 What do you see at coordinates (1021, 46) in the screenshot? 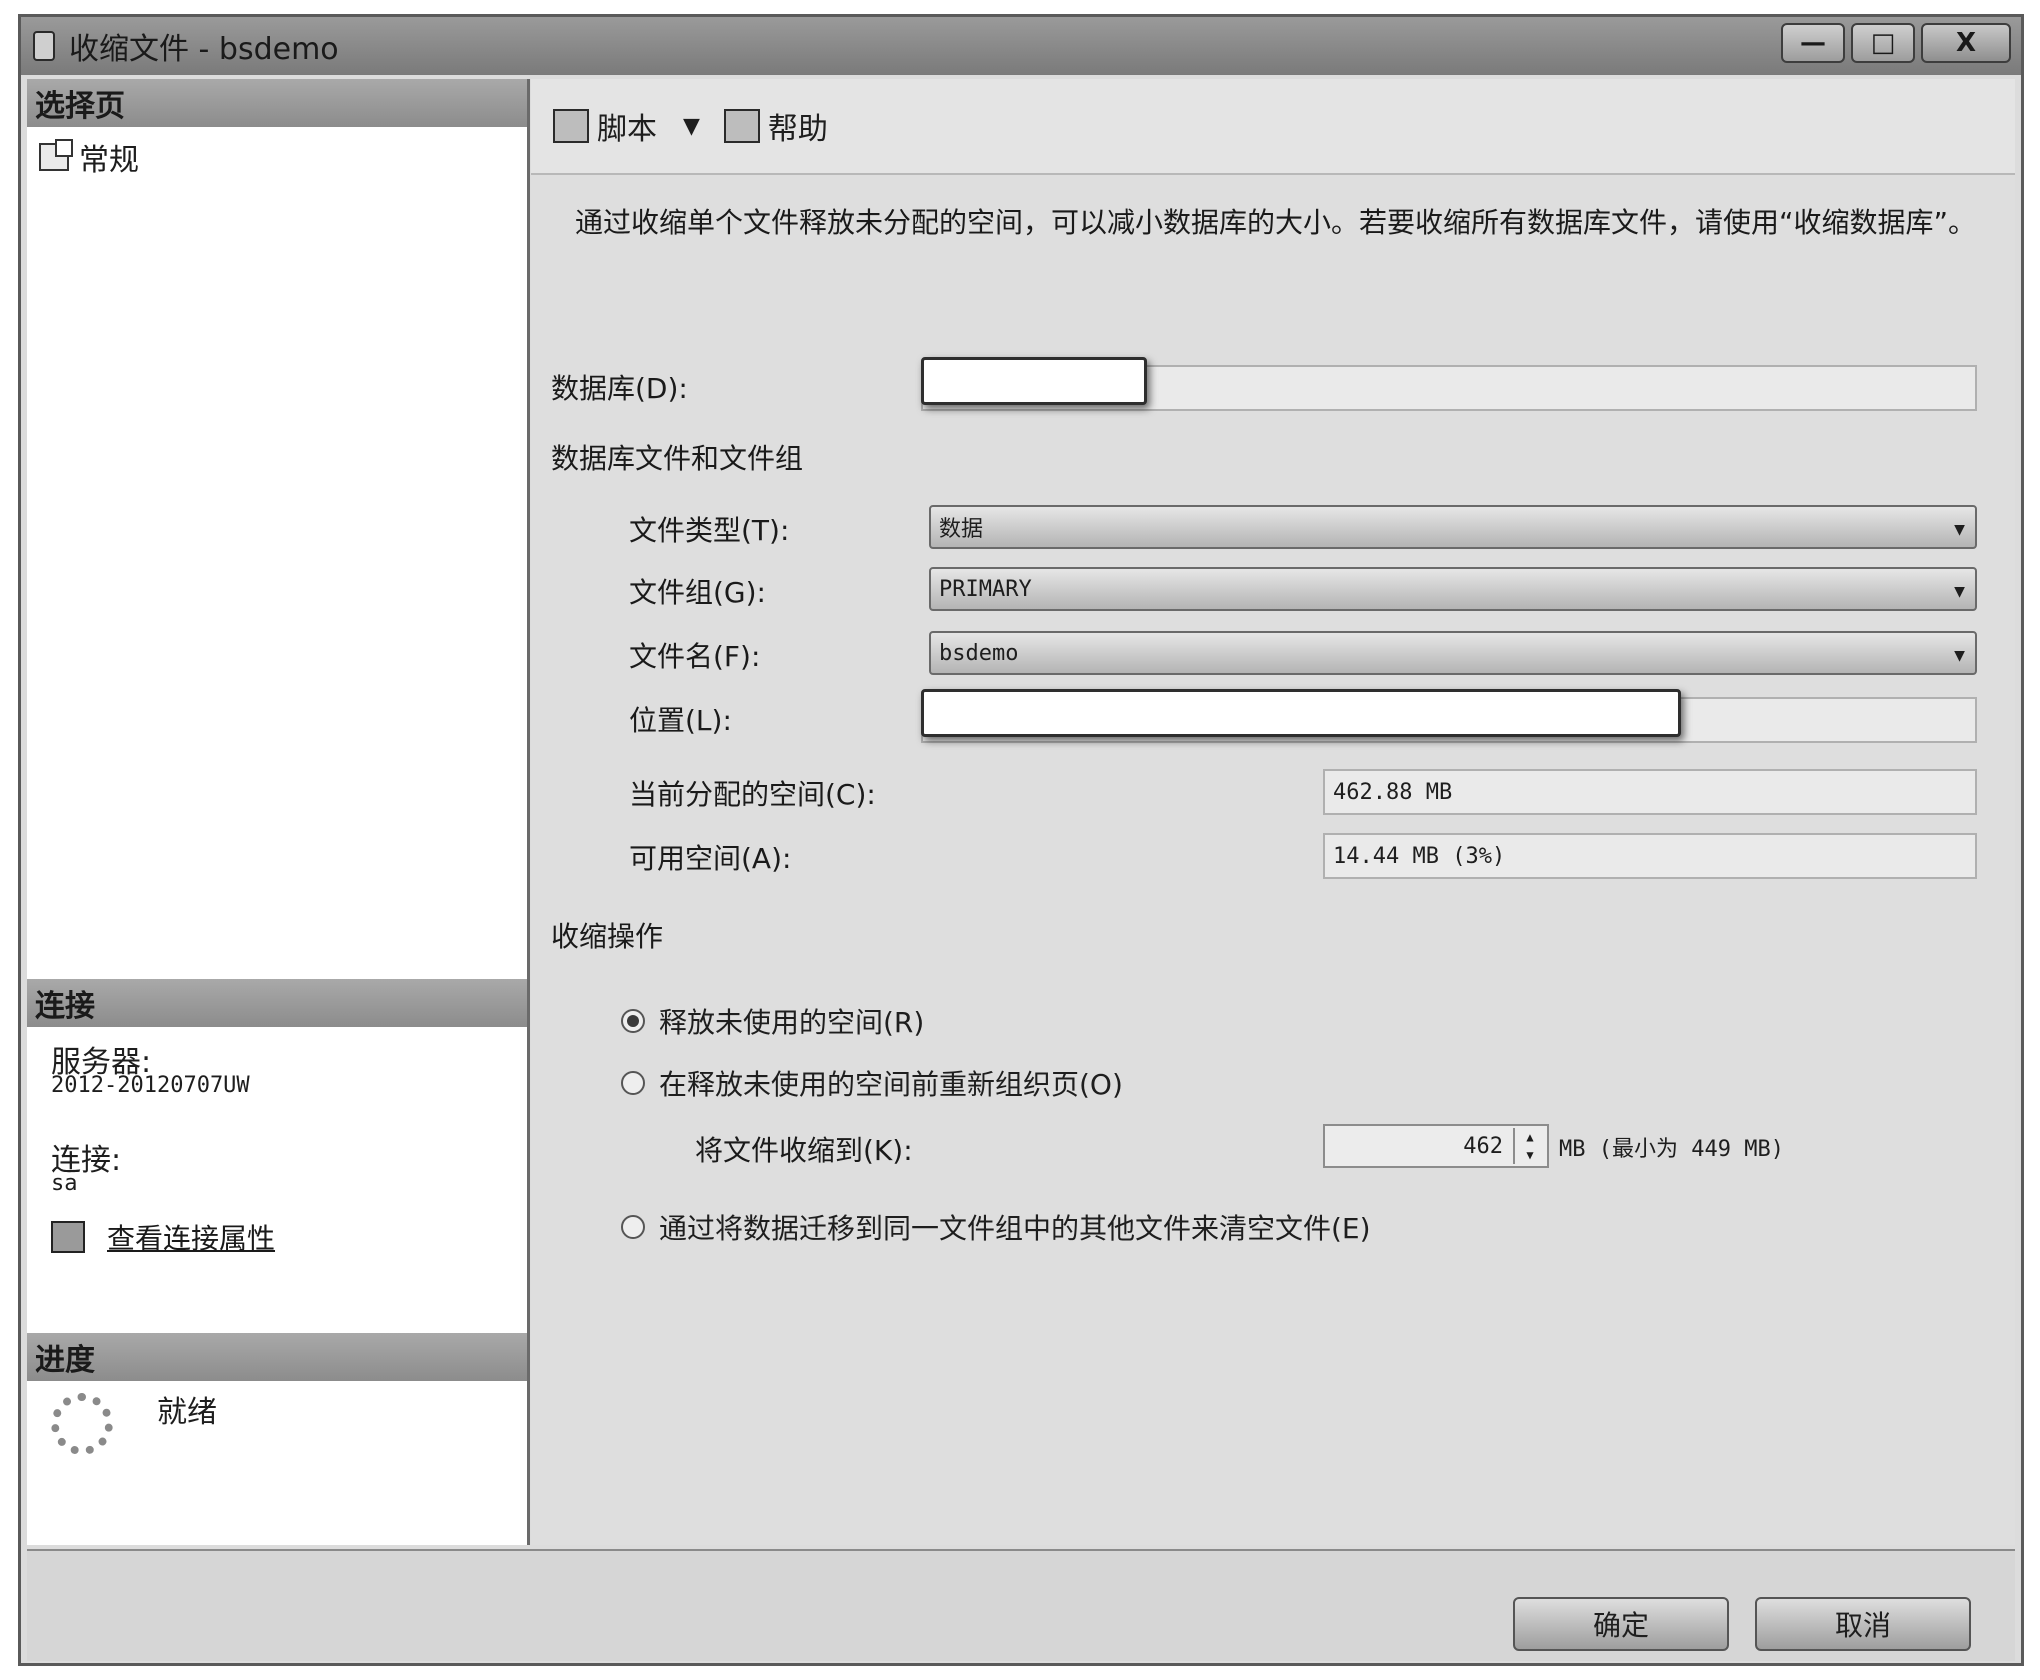
I see `title-bar: 收缩文件 - bsdemo — □ X` at bounding box center [1021, 46].